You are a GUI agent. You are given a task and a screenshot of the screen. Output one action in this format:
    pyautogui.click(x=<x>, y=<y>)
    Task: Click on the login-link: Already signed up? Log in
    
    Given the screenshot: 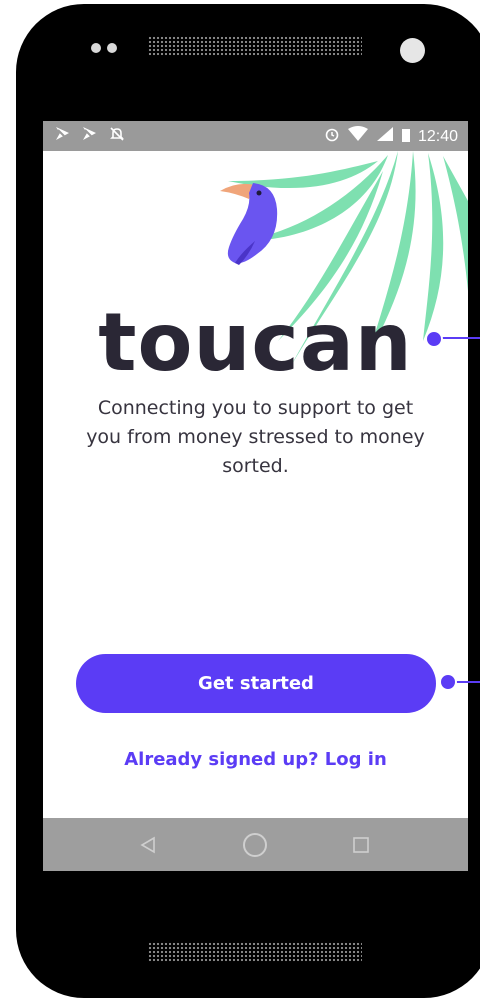 What is the action you would take?
    pyautogui.click(x=255, y=759)
    